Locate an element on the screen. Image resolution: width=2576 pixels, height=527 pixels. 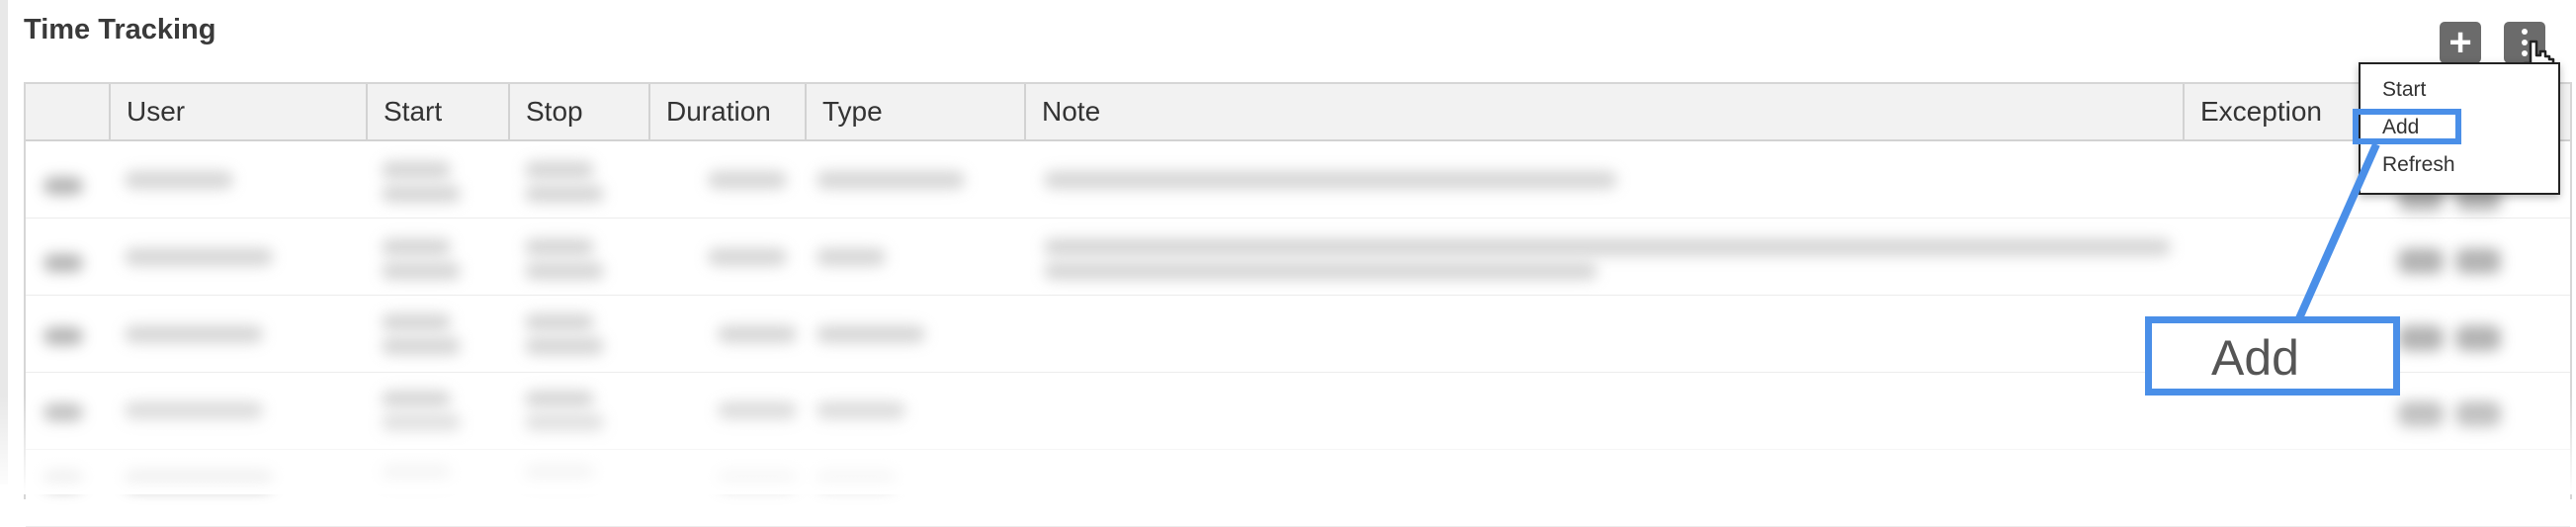
callout-box: Add is located at coordinates (2272, 355).